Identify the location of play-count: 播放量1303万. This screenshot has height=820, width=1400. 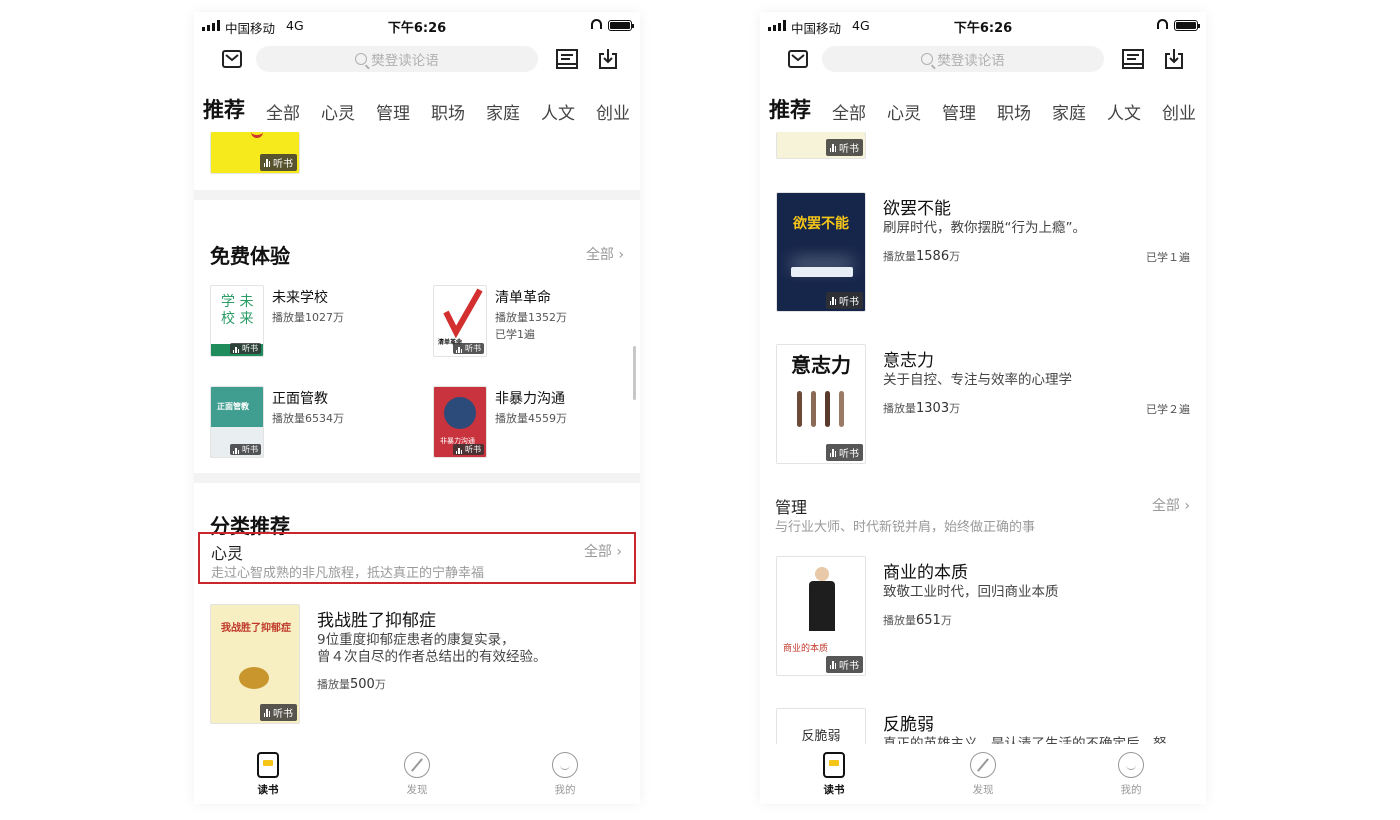
(922, 408).